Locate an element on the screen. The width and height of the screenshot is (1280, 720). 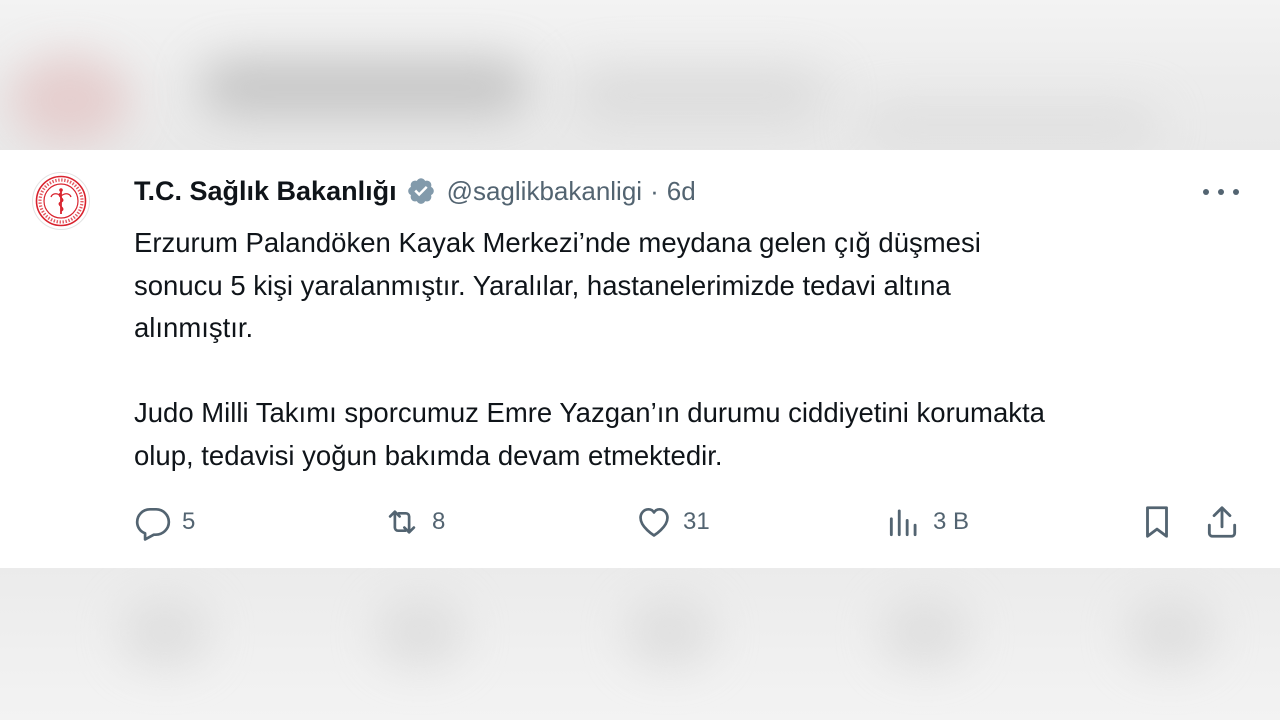
views-button: 3 B is located at coordinates (927, 522).